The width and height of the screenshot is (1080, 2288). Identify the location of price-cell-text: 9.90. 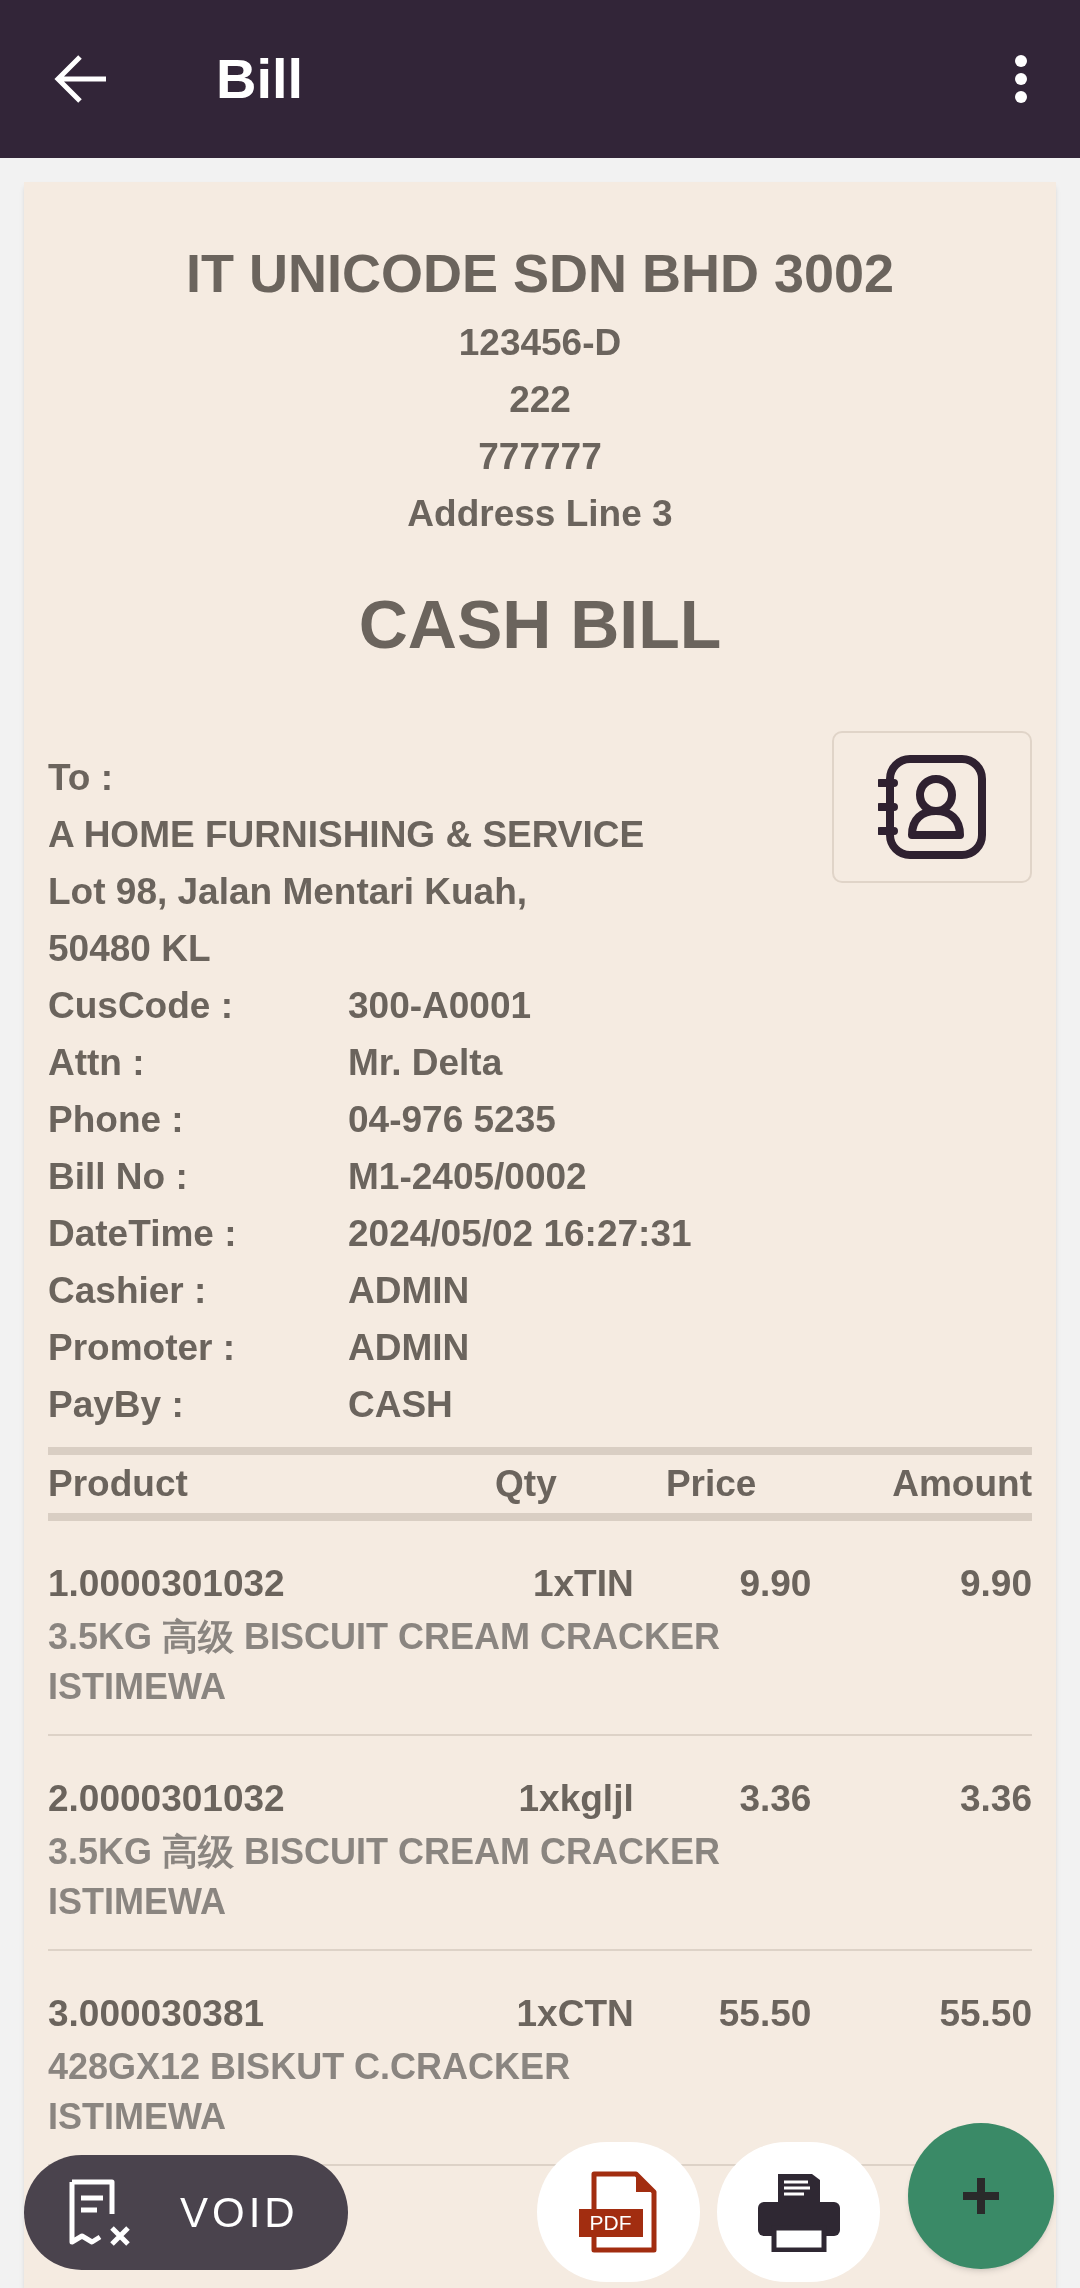
(775, 1584).